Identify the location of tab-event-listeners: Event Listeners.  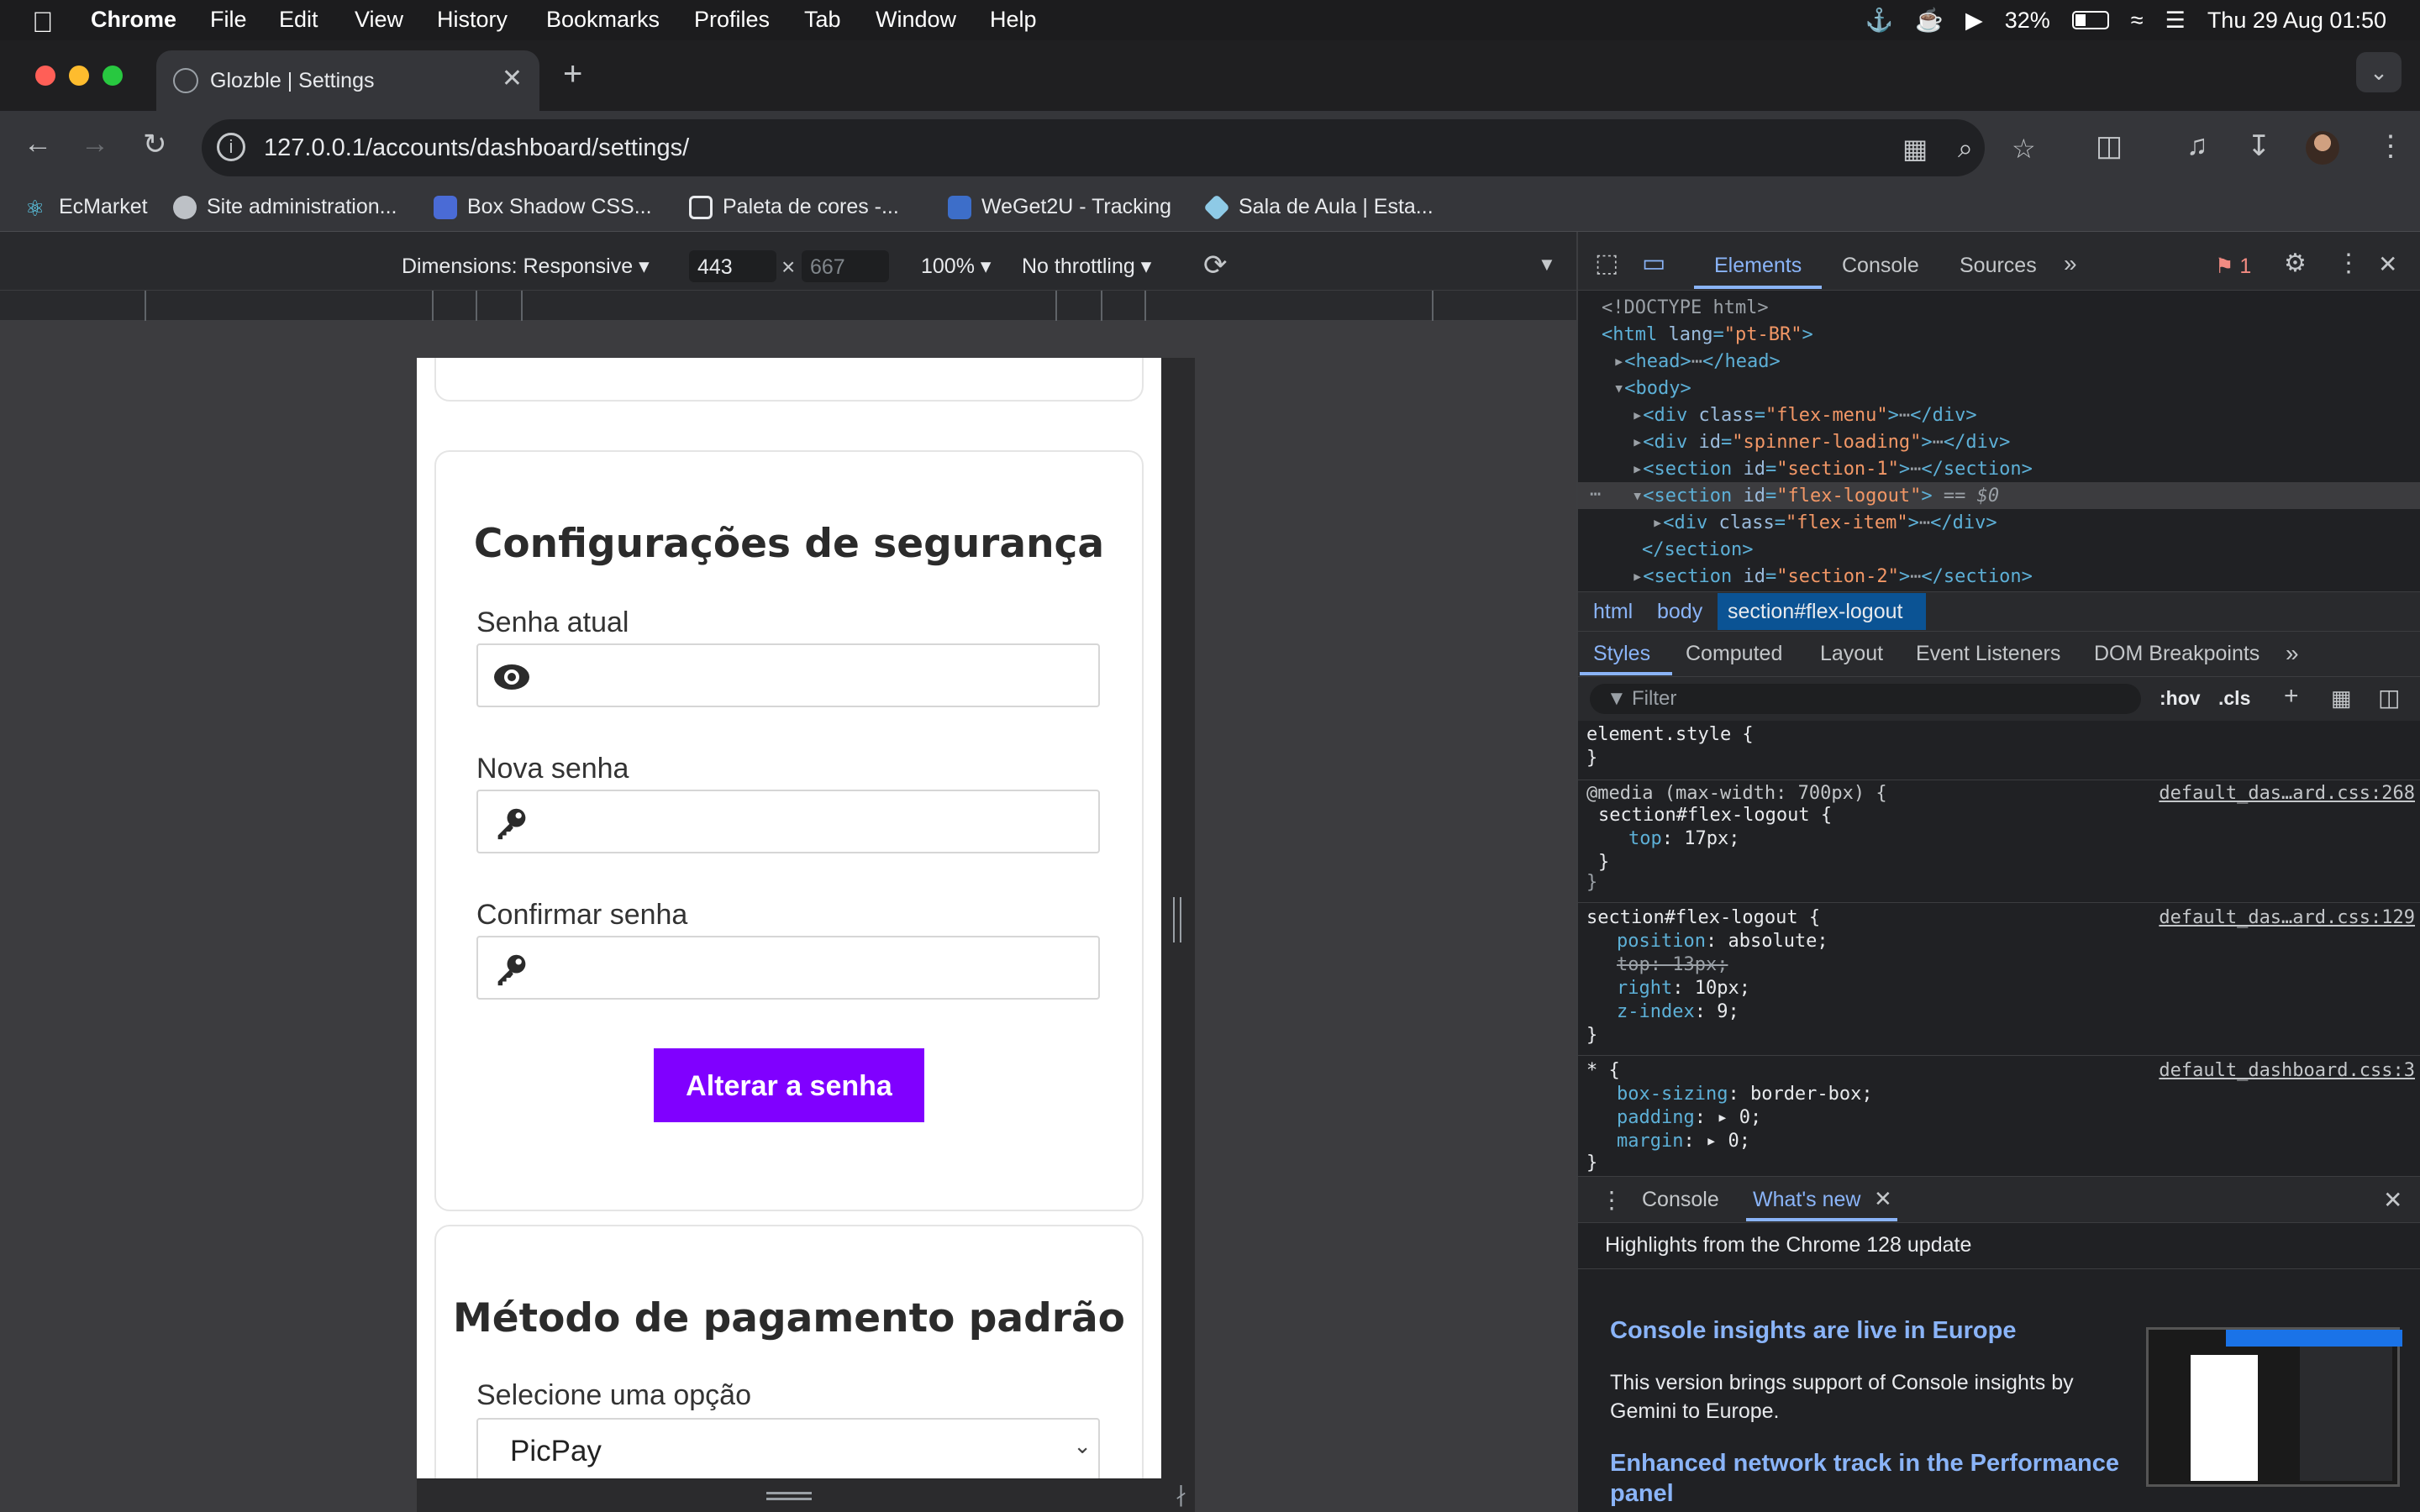
(1988, 654).